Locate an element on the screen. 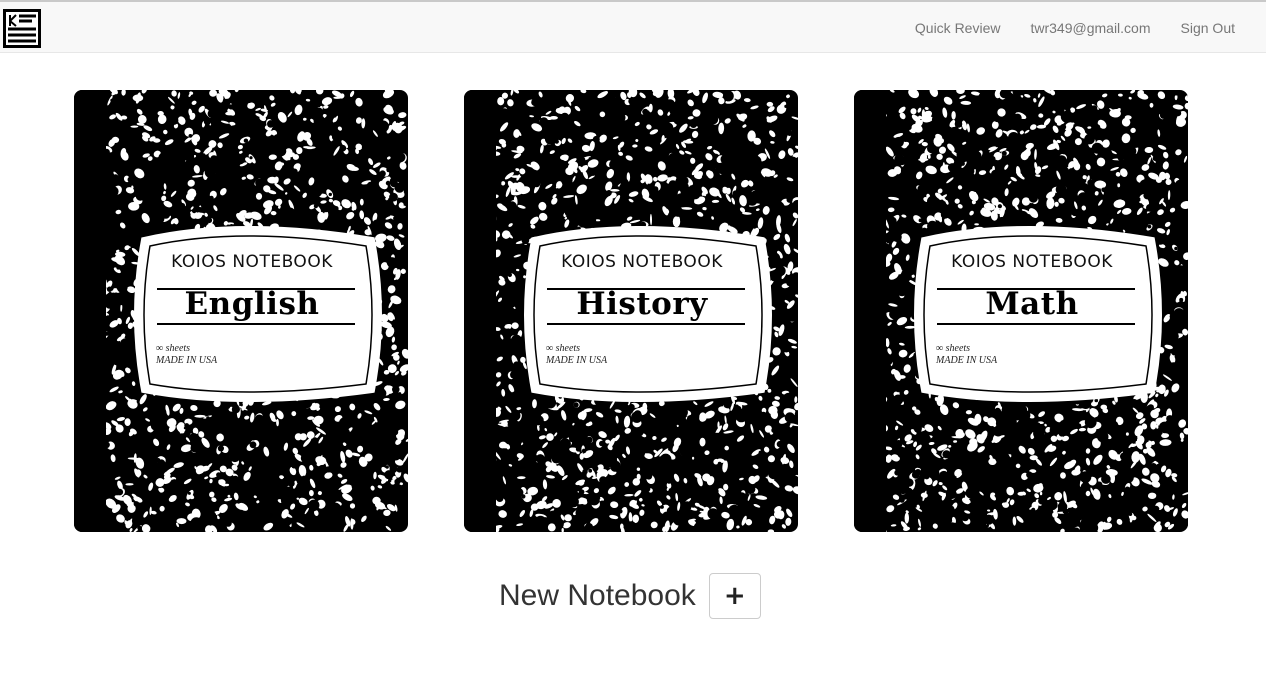  add-notebook-button: + is located at coordinates (734, 596).